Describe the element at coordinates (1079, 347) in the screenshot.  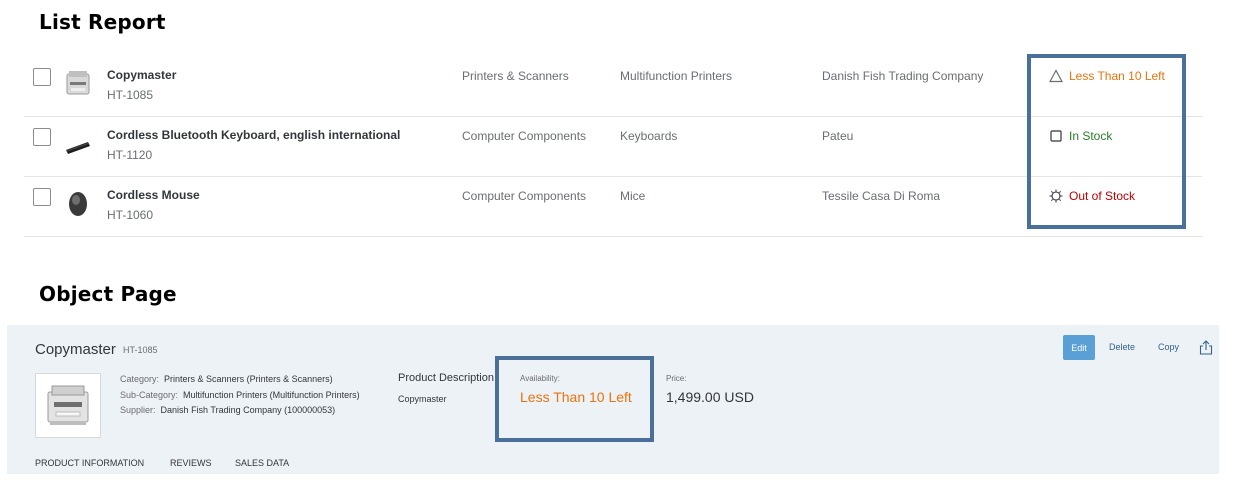
I see `edit-button: Edit` at that location.